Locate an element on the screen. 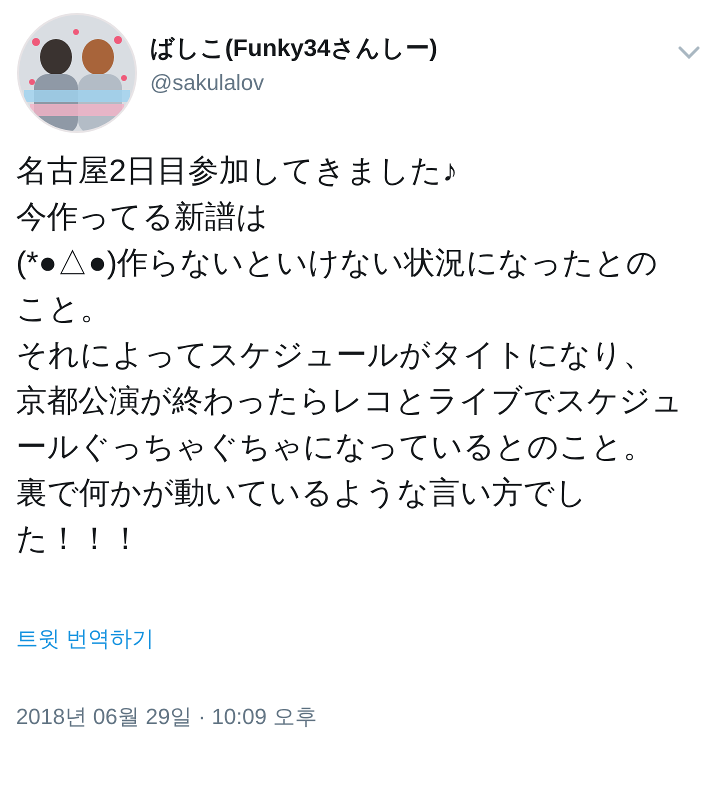 The image size is (720, 801). tweet-text: 裏で何かが動いているような言い方でした！！！ is located at coordinates (302, 516).